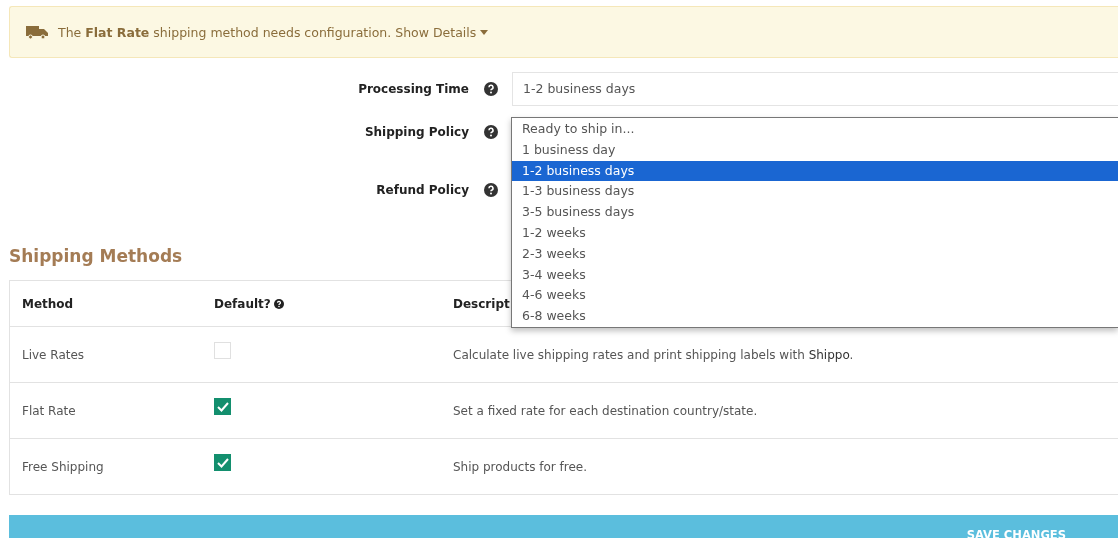 This screenshot has height=538, width=1118. I want to click on processing-time-select: 1-2 business days, so click(815, 89).